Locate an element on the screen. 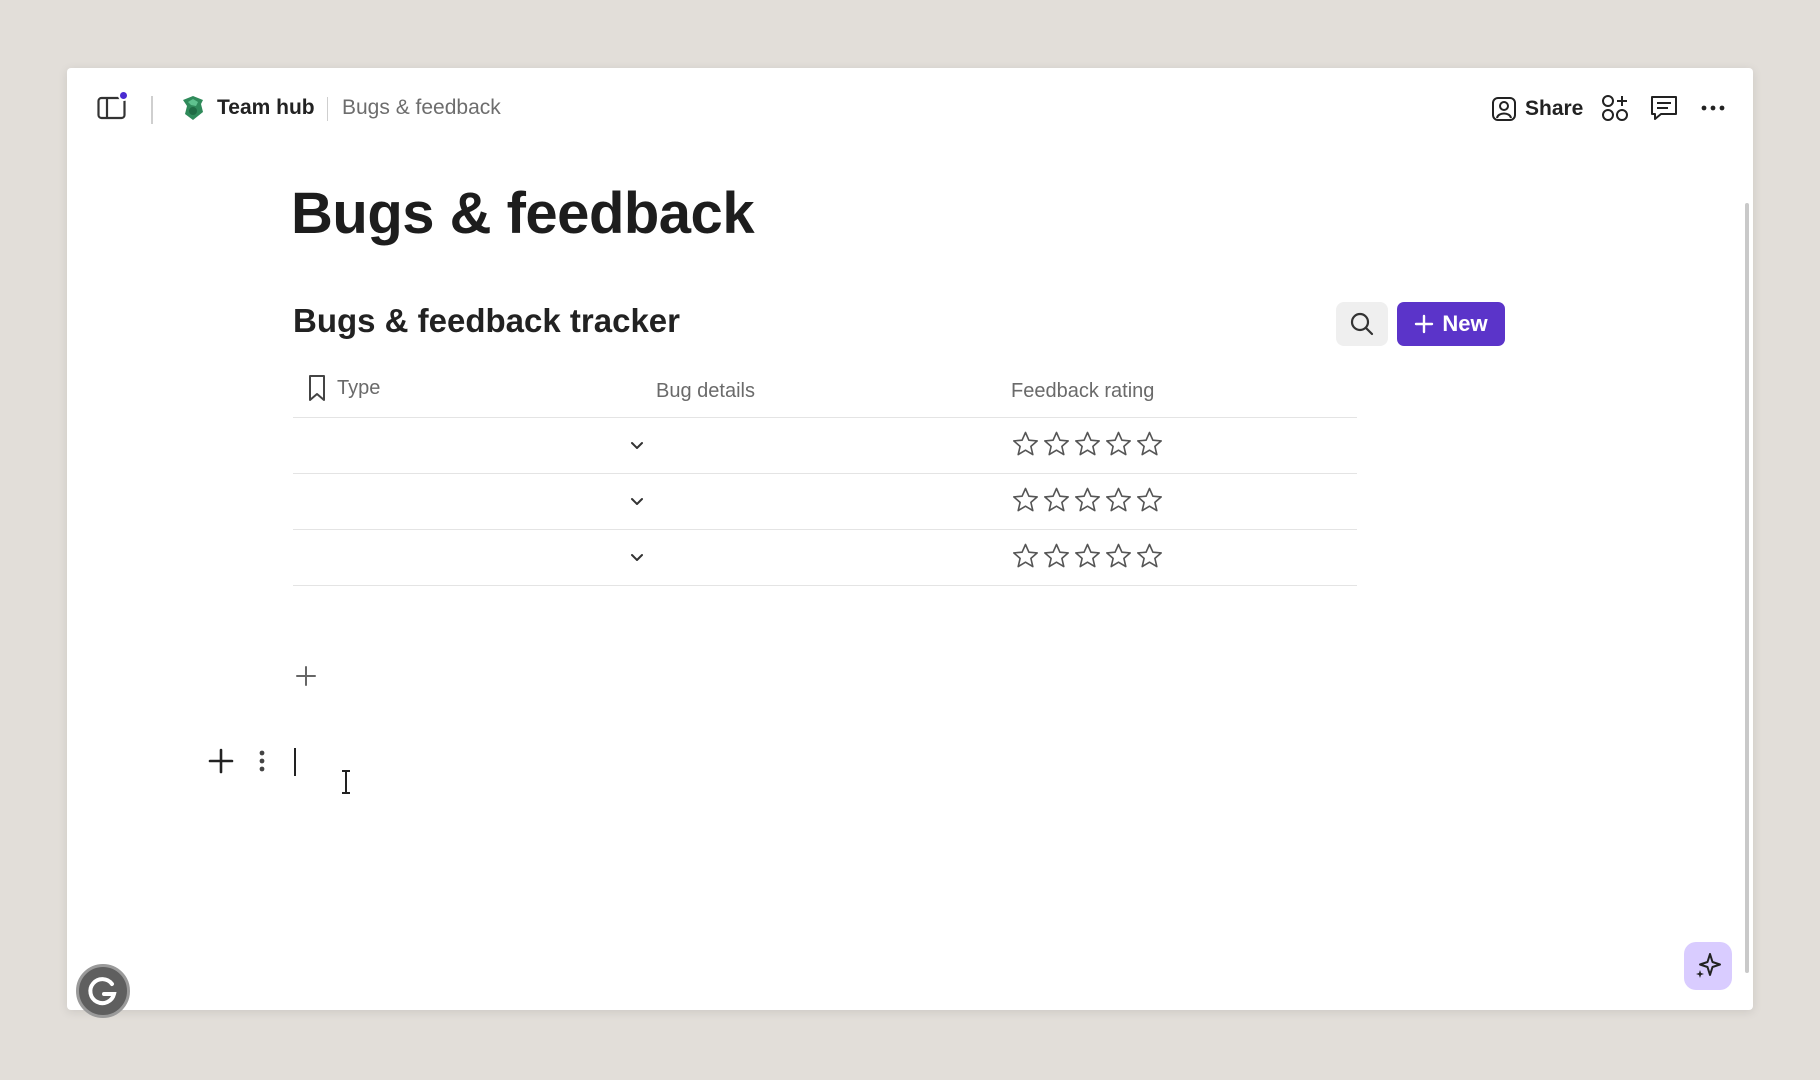 The image size is (1820, 1080). apps-icon is located at coordinates (1615, 108).